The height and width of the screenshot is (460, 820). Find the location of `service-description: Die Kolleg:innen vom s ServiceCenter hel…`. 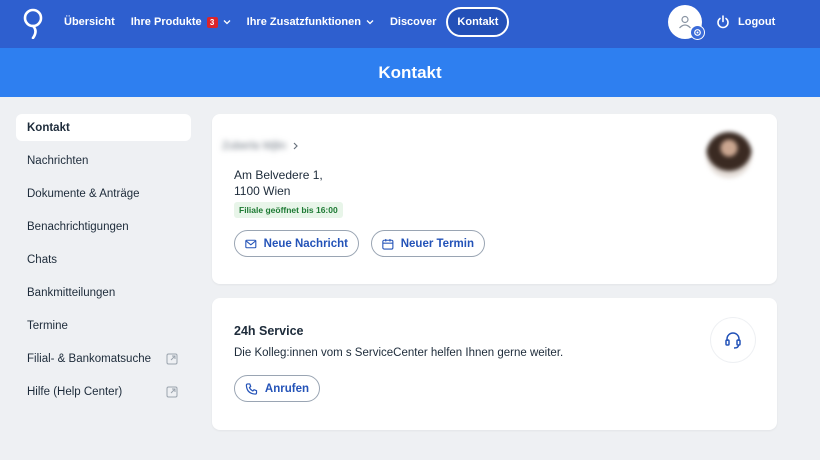

service-description: Die Kolleg:innen vom s ServiceCenter hel… is located at coordinates (399, 353).